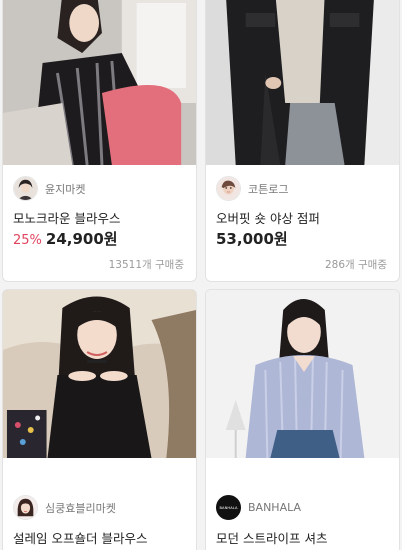  I want to click on product-title: 모던 스트라이프 셔츠, so click(271, 537).